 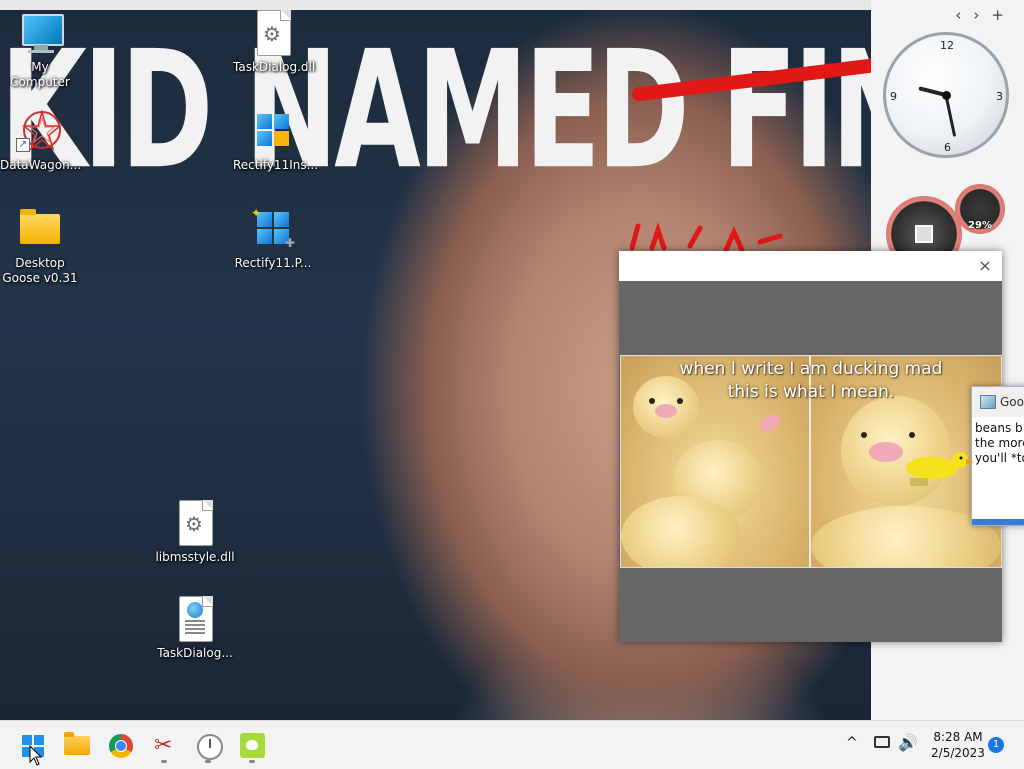 I want to click on desktop-icon-desktop-goose: Desktop Goose v0.31, so click(x=40, y=246).